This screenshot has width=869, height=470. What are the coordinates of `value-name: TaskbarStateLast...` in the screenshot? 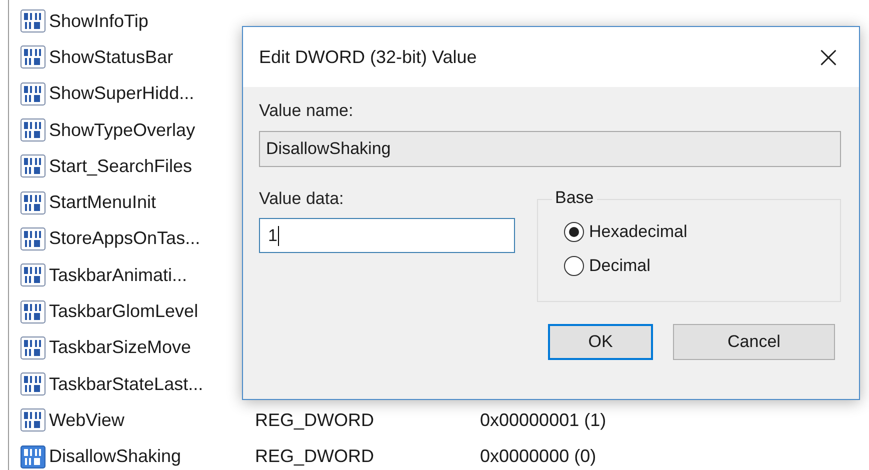 It's located at (126, 384).